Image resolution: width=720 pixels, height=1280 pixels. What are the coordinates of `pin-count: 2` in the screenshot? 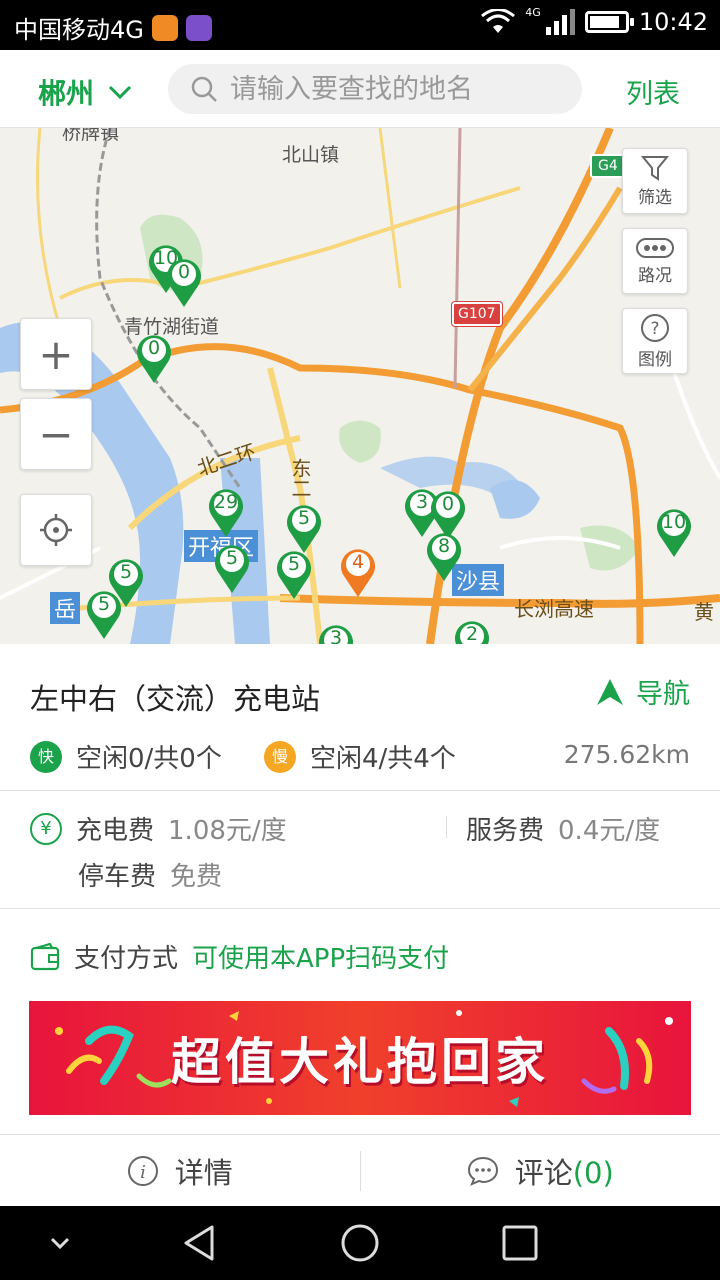 It's located at (472, 633).